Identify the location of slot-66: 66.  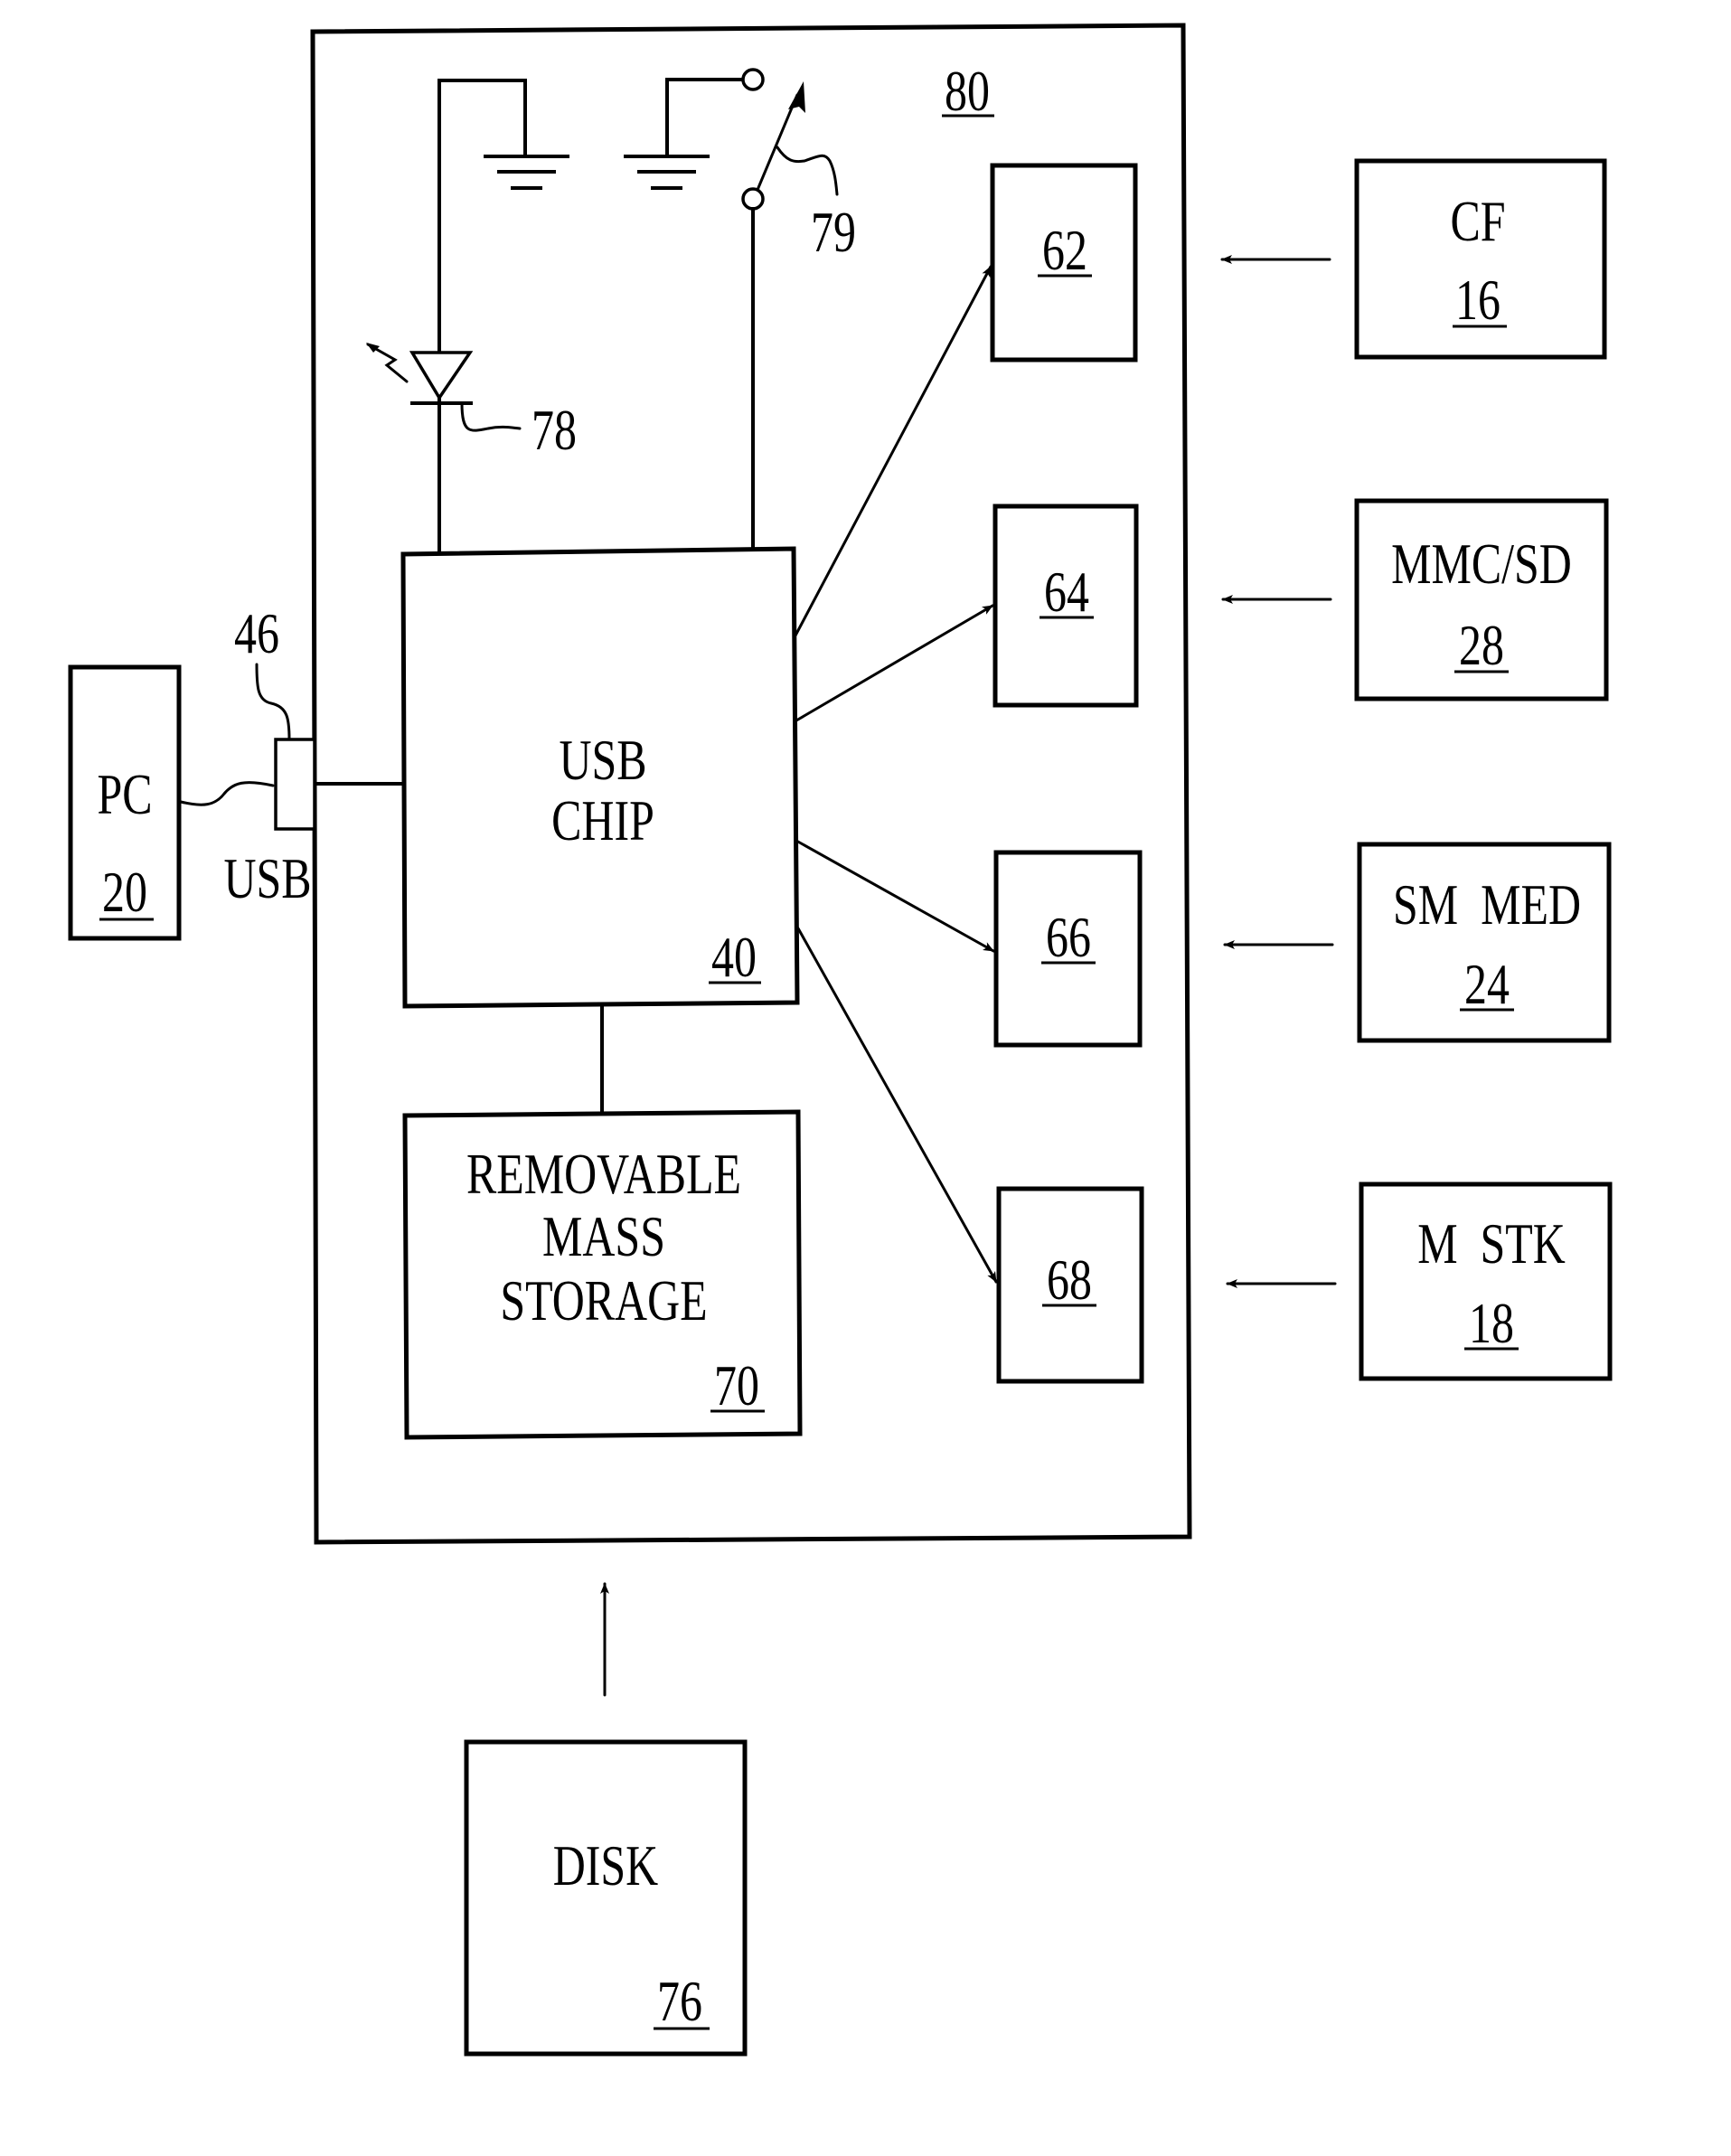
(1068, 949).